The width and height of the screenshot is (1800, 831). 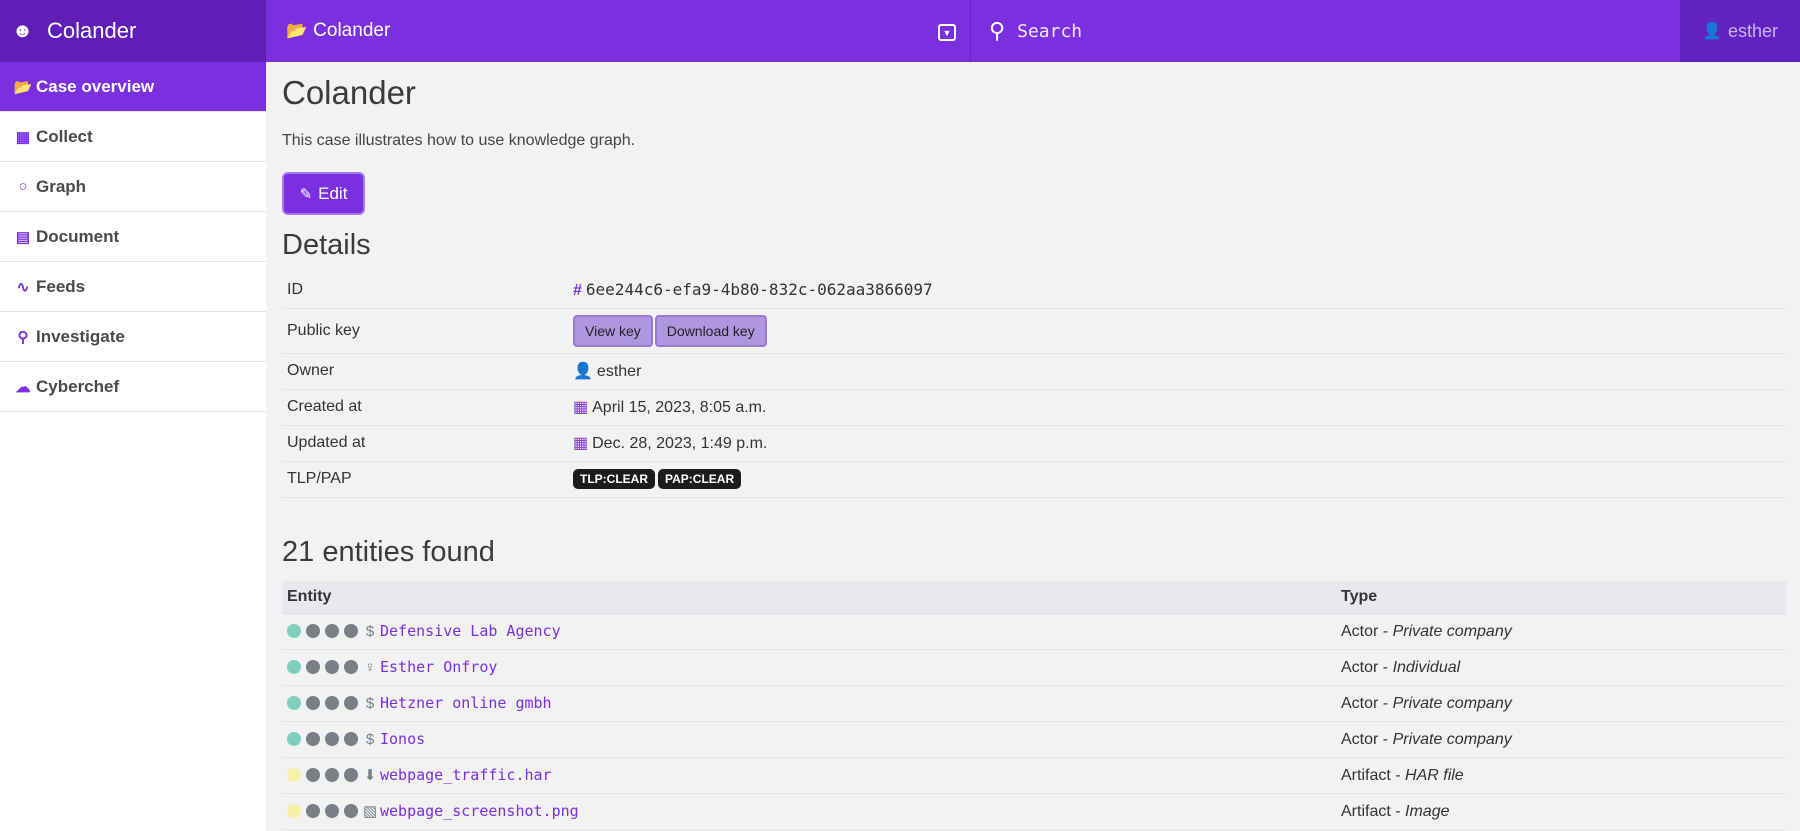 What do you see at coordinates (809, 597) in the screenshot?
I see `column-header-entity: Entity` at bounding box center [809, 597].